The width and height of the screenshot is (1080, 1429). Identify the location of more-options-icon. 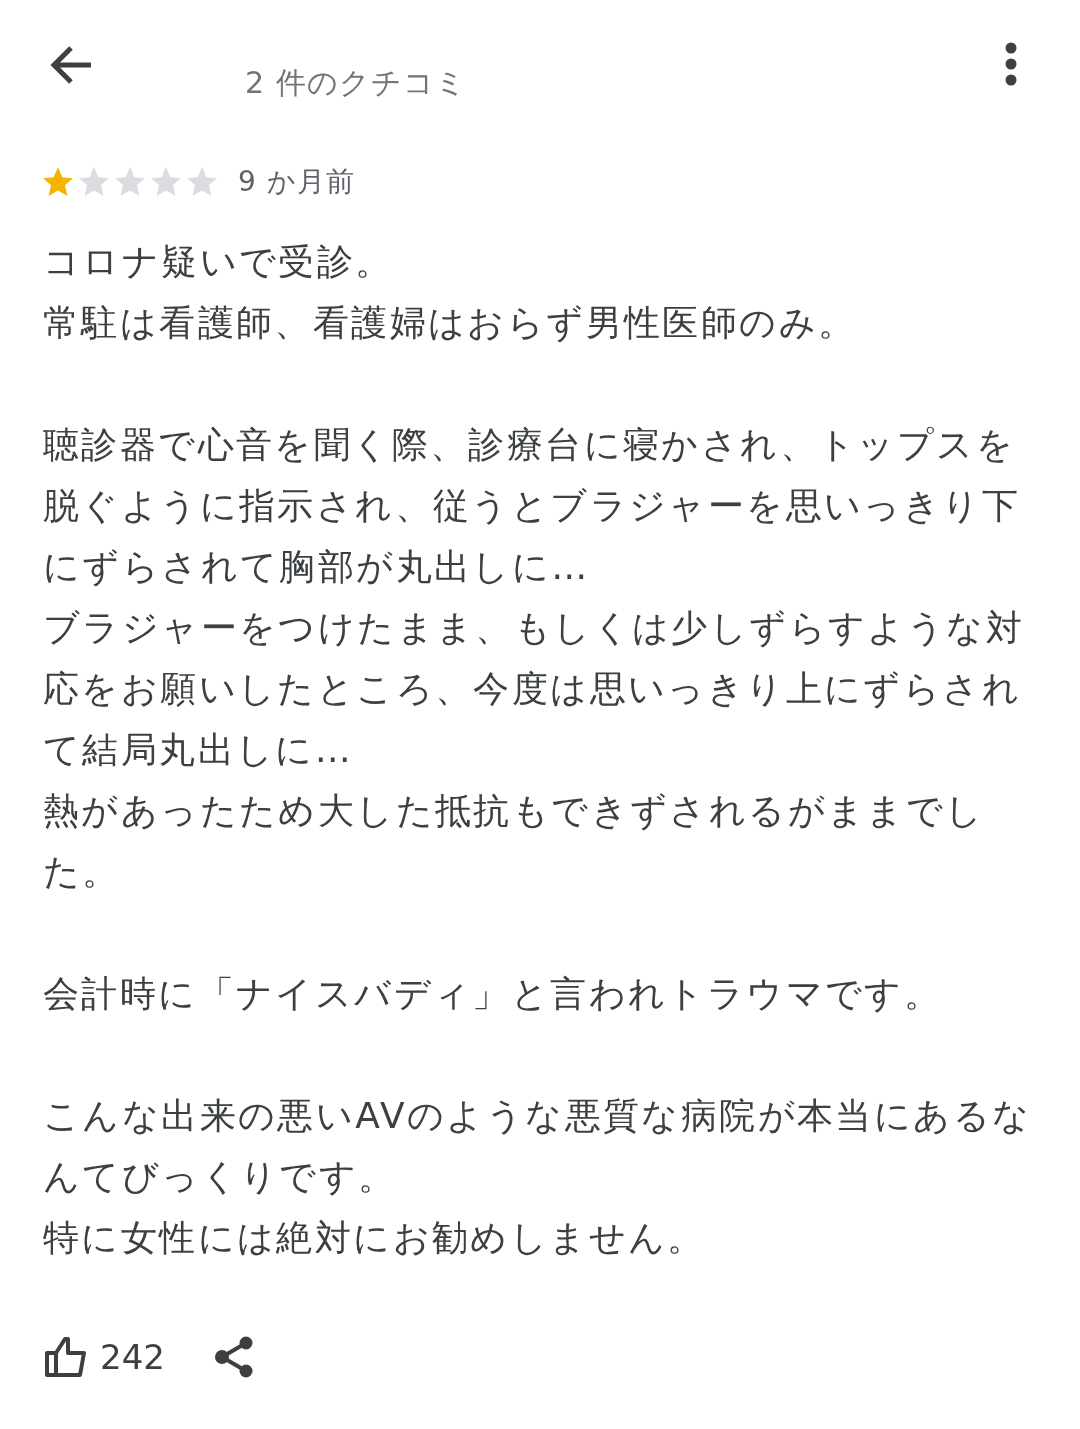
(1011, 64).